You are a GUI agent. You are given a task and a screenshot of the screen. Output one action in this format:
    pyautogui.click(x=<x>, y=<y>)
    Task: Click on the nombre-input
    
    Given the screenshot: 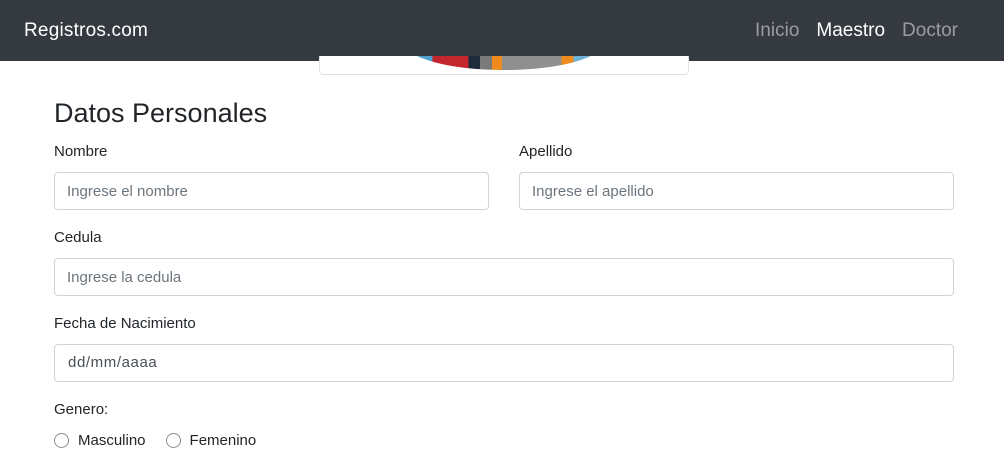 What is the action you would take?
    pyautogui.click(x=271, y=191)
    